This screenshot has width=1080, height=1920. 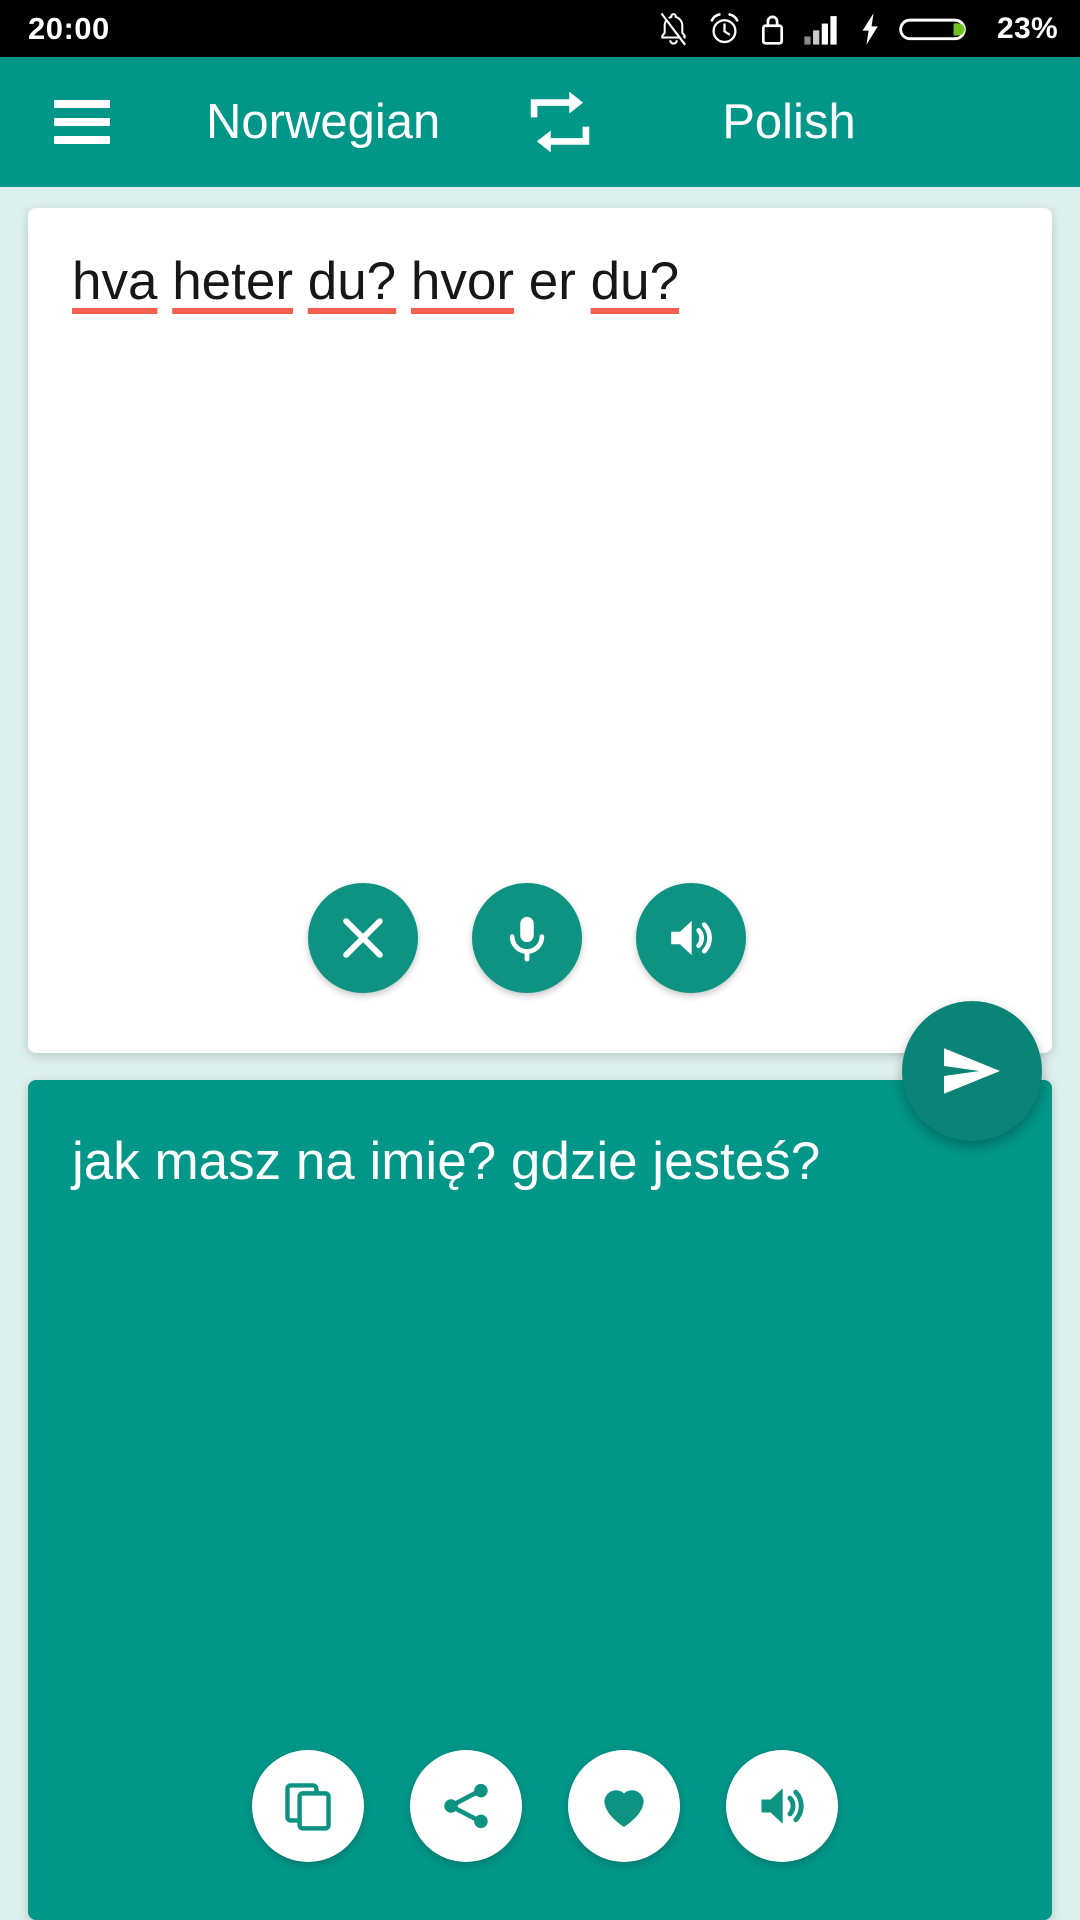 What do you see at coordinates (724, 27) in the screenshot?
I see `alarm-clock-icon` at bounding box center [724, 27].